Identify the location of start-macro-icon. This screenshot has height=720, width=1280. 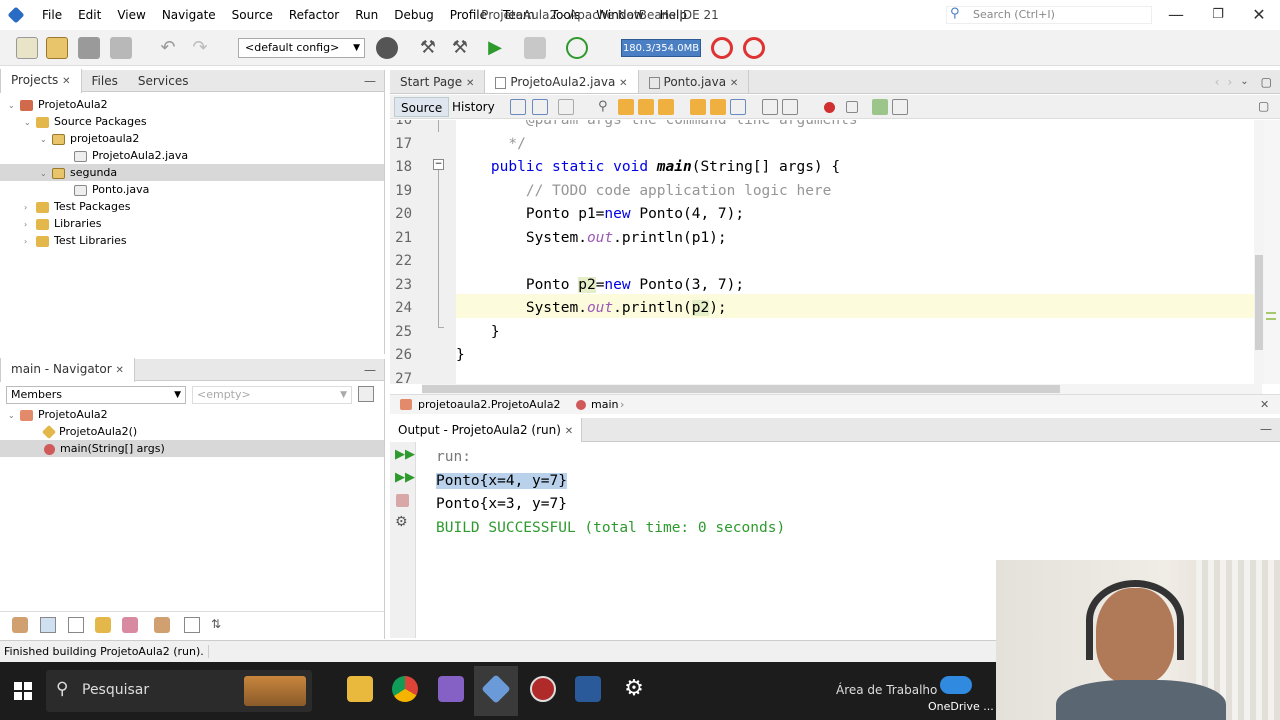
(829, 107).